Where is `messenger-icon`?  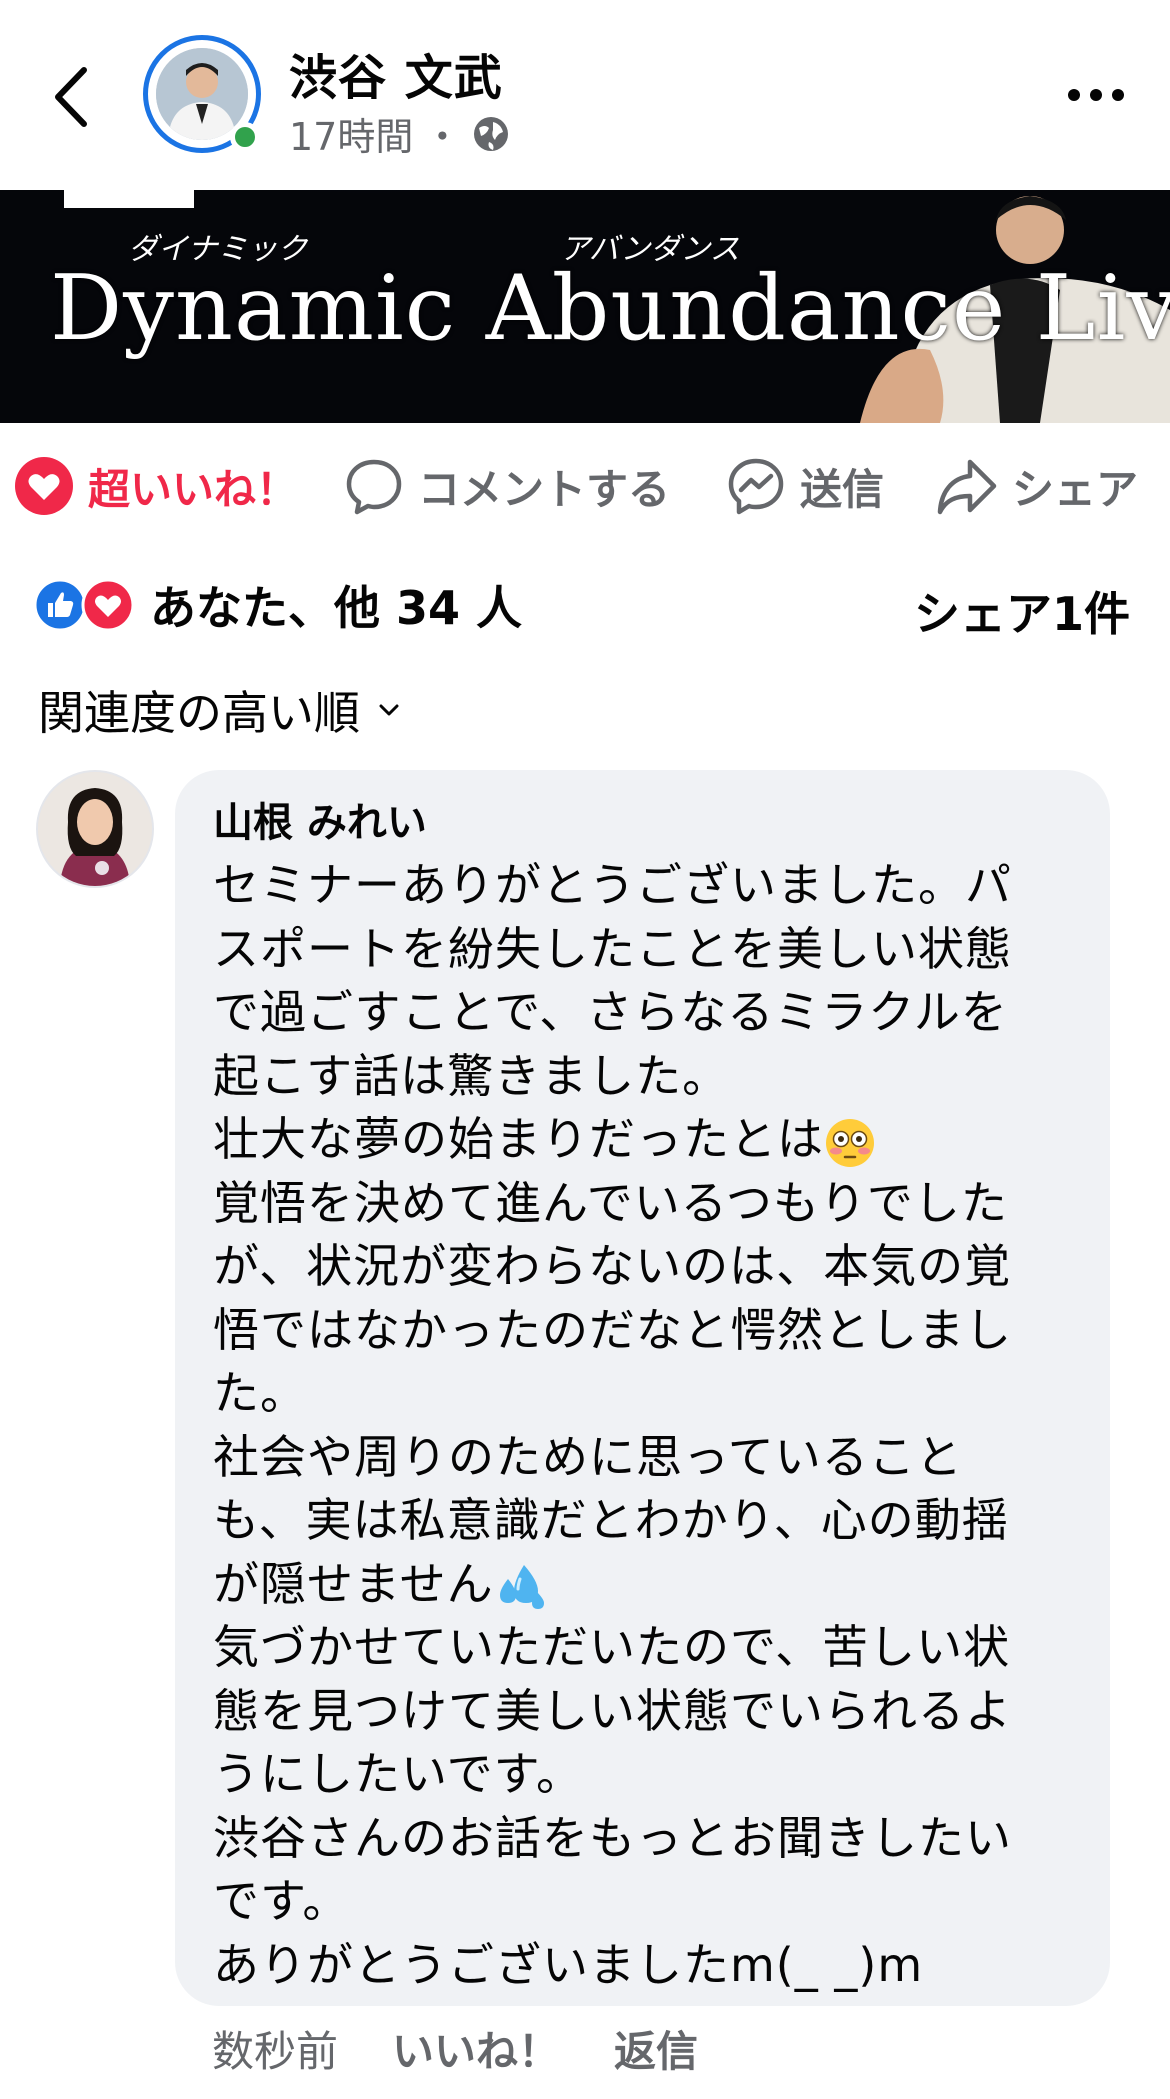 messenger-icon is located at coordinates (756, 486).